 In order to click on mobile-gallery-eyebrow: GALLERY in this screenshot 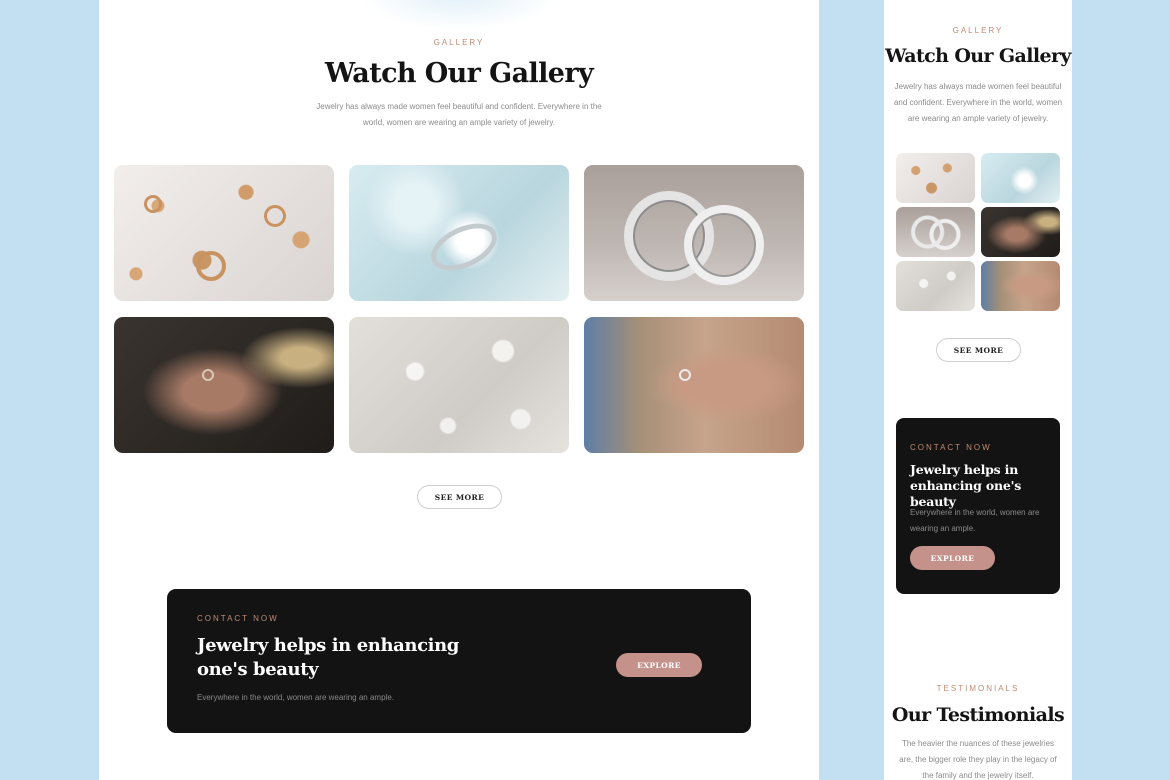, I will do `click(978, 30)`.